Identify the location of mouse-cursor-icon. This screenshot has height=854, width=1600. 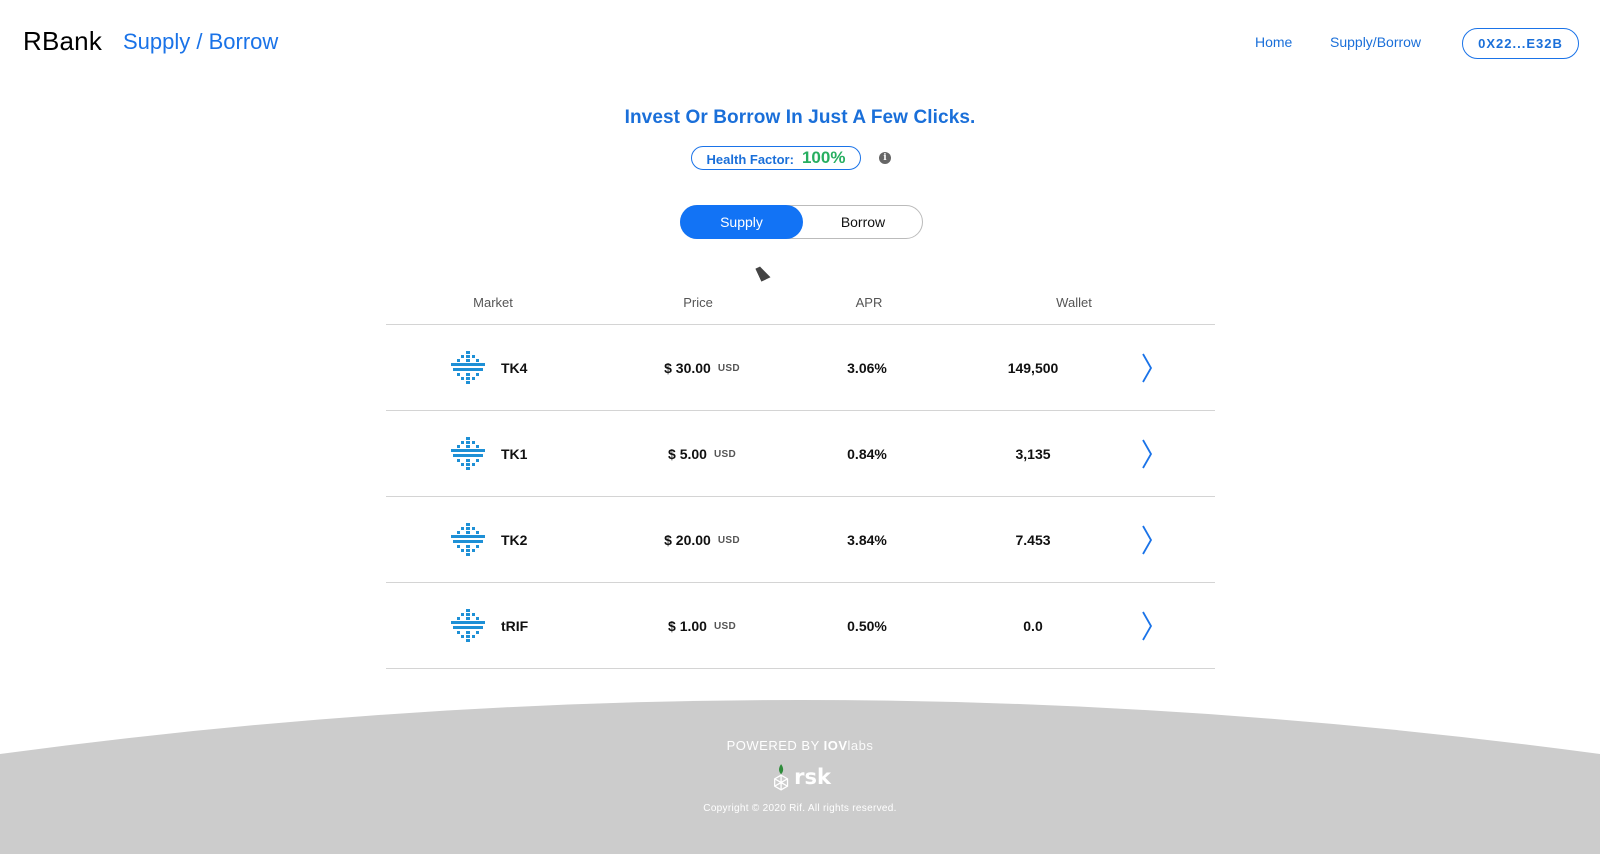
(763, 273).